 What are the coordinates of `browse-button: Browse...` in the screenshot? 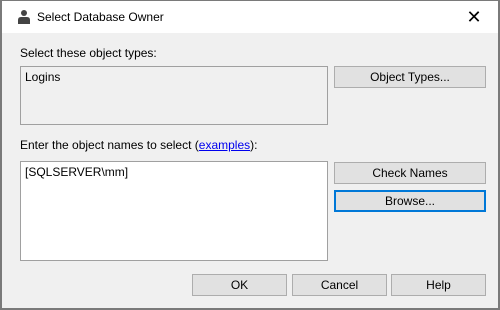 It's located at (410, 201).